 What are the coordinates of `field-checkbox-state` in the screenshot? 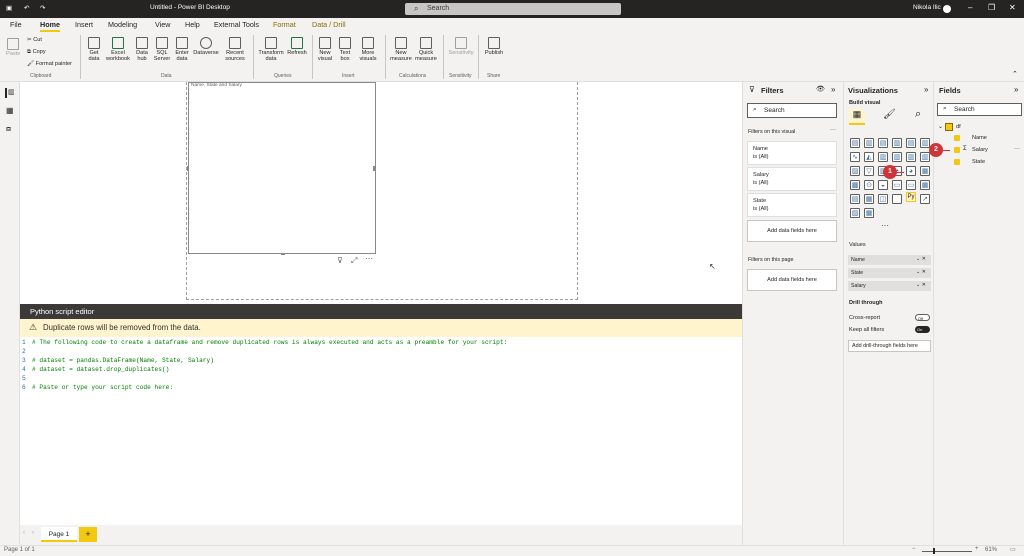 It's located at (957, 162).